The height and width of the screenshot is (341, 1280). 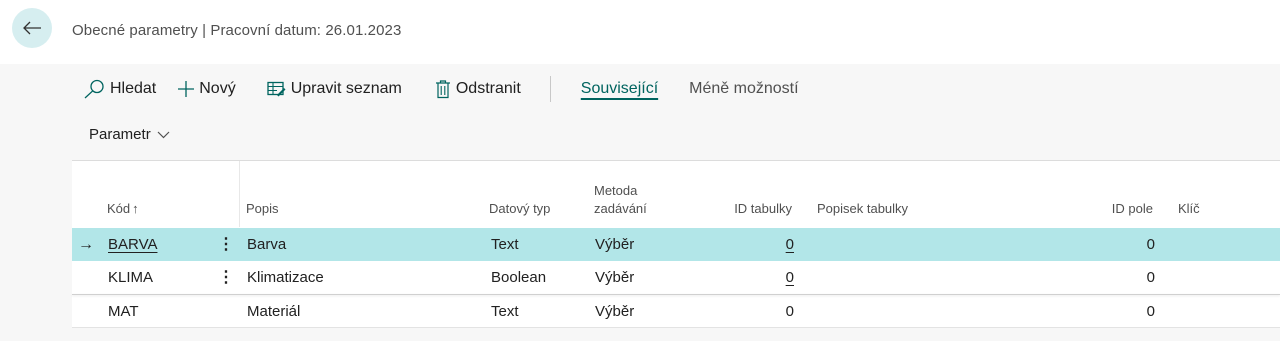 What do you see at coordinates (130, 277) in the screenshot?
I see `code-cell: KLIMA` at bounding box center [130, 277].